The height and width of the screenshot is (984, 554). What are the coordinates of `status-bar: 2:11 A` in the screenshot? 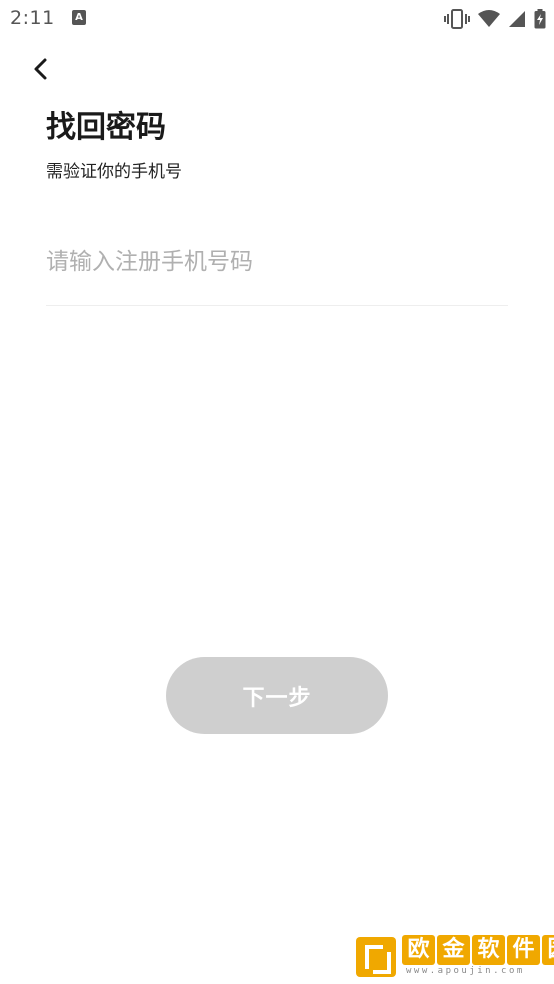 It's located at (277, 19).